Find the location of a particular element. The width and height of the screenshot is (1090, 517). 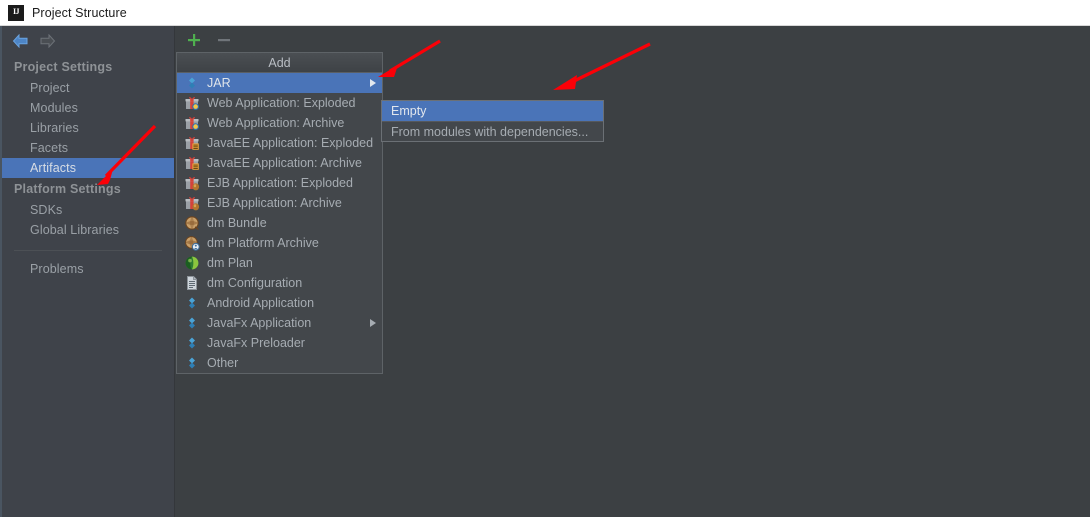

menu-item-javafx-application: JavaFx Application is located at coordinates (279, 323).